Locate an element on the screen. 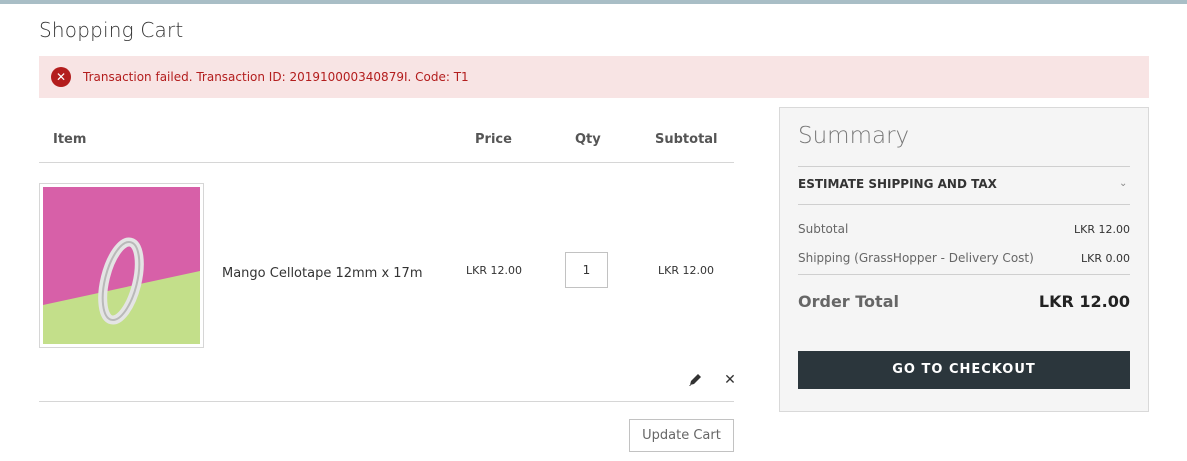  cart-table-header: Item Price Qty Subtotal is located at coordinates (386, 135).